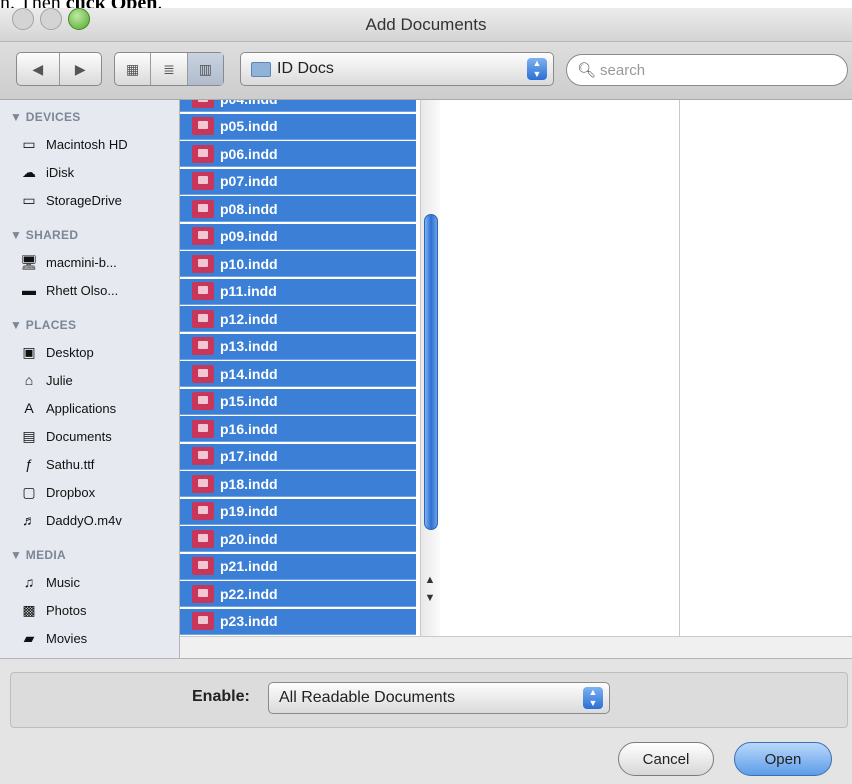 The width and height of the screenshot is (852, 784). I want to click on sidebar-item: ☁ iDisk, so click(46, 172).